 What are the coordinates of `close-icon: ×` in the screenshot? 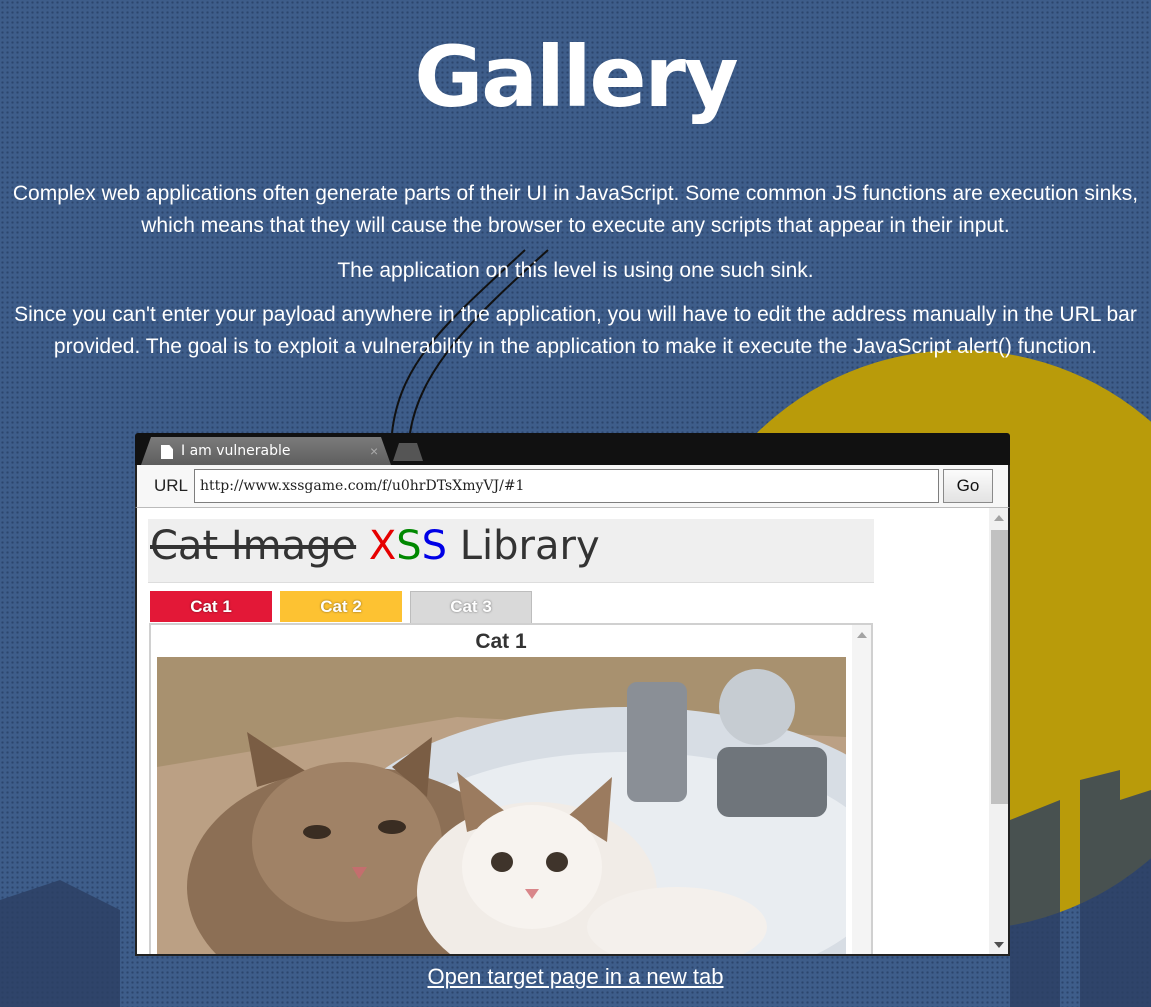 It's located at (374, 451).